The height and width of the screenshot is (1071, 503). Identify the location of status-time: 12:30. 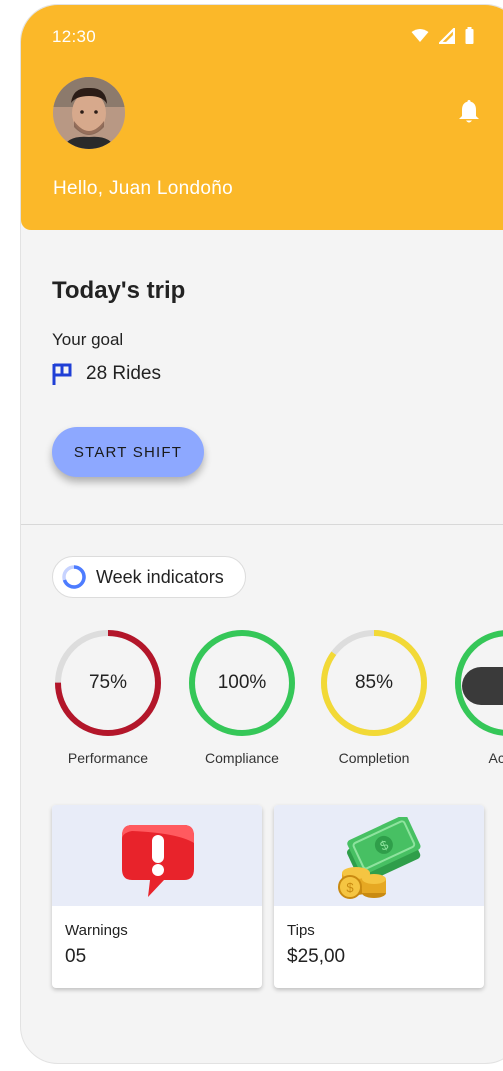
(74, 36).